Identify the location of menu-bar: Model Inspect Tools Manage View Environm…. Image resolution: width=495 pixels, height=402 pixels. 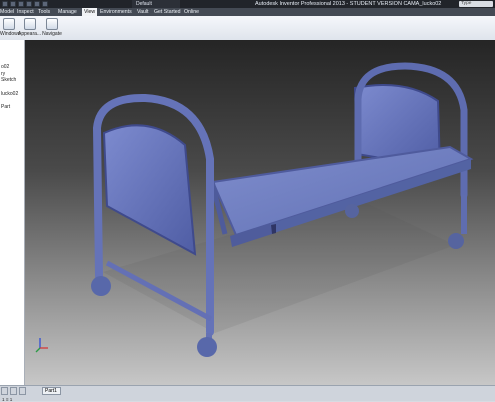
(247, 12).